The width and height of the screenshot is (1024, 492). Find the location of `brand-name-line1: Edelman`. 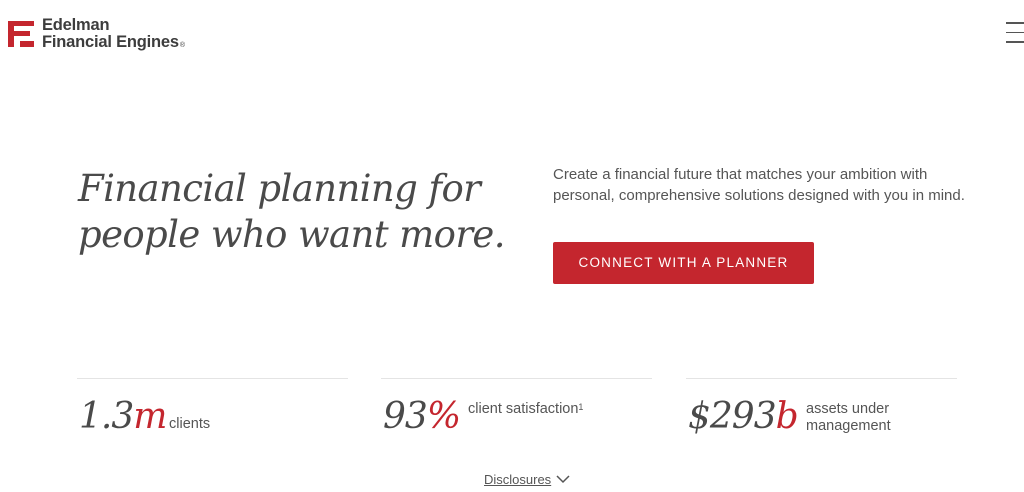

brand-name-line1: Edelman is located at coordinates (76, 25).